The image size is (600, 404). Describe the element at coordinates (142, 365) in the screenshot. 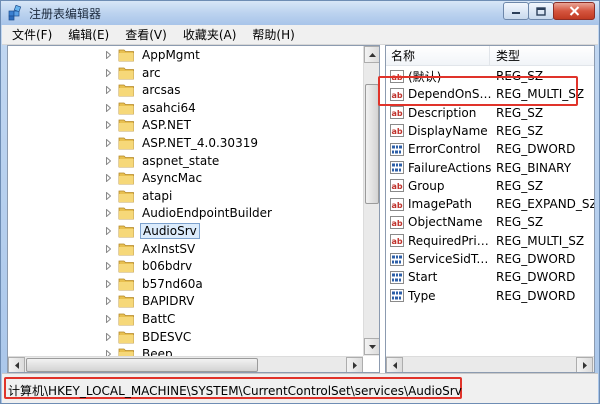

I see `tree-horizontal-thumb` at that location.